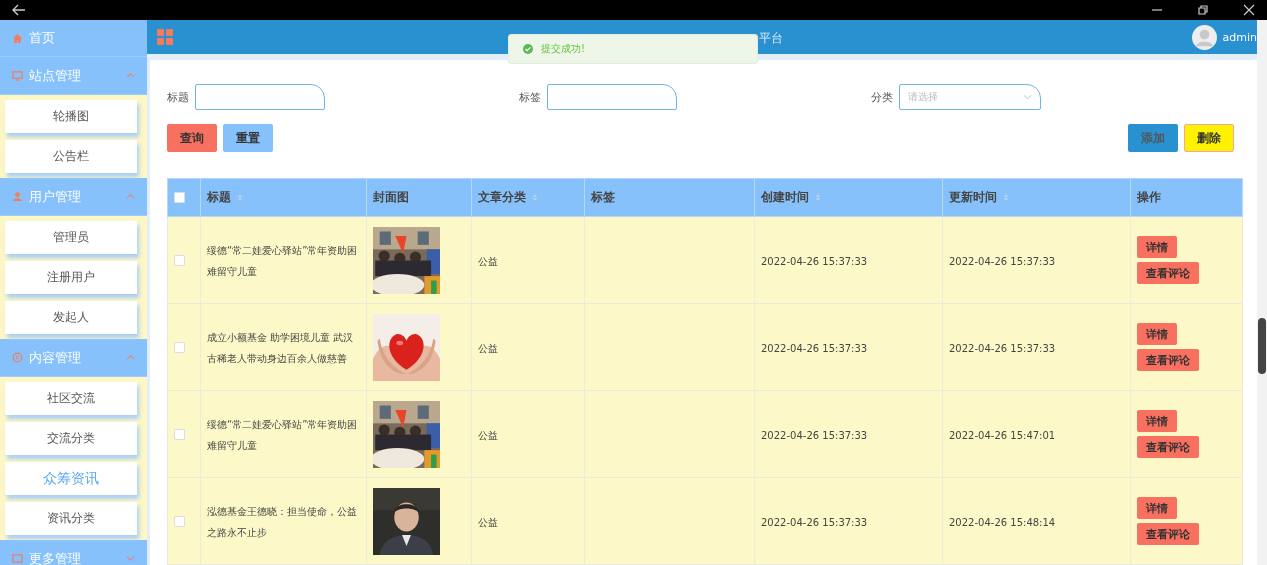  What do you see at coordinates (1002, 522) in the screenshot?
I see `table-cell: 2022-04-26 15:48:14` at bounding box center [1002, 522].